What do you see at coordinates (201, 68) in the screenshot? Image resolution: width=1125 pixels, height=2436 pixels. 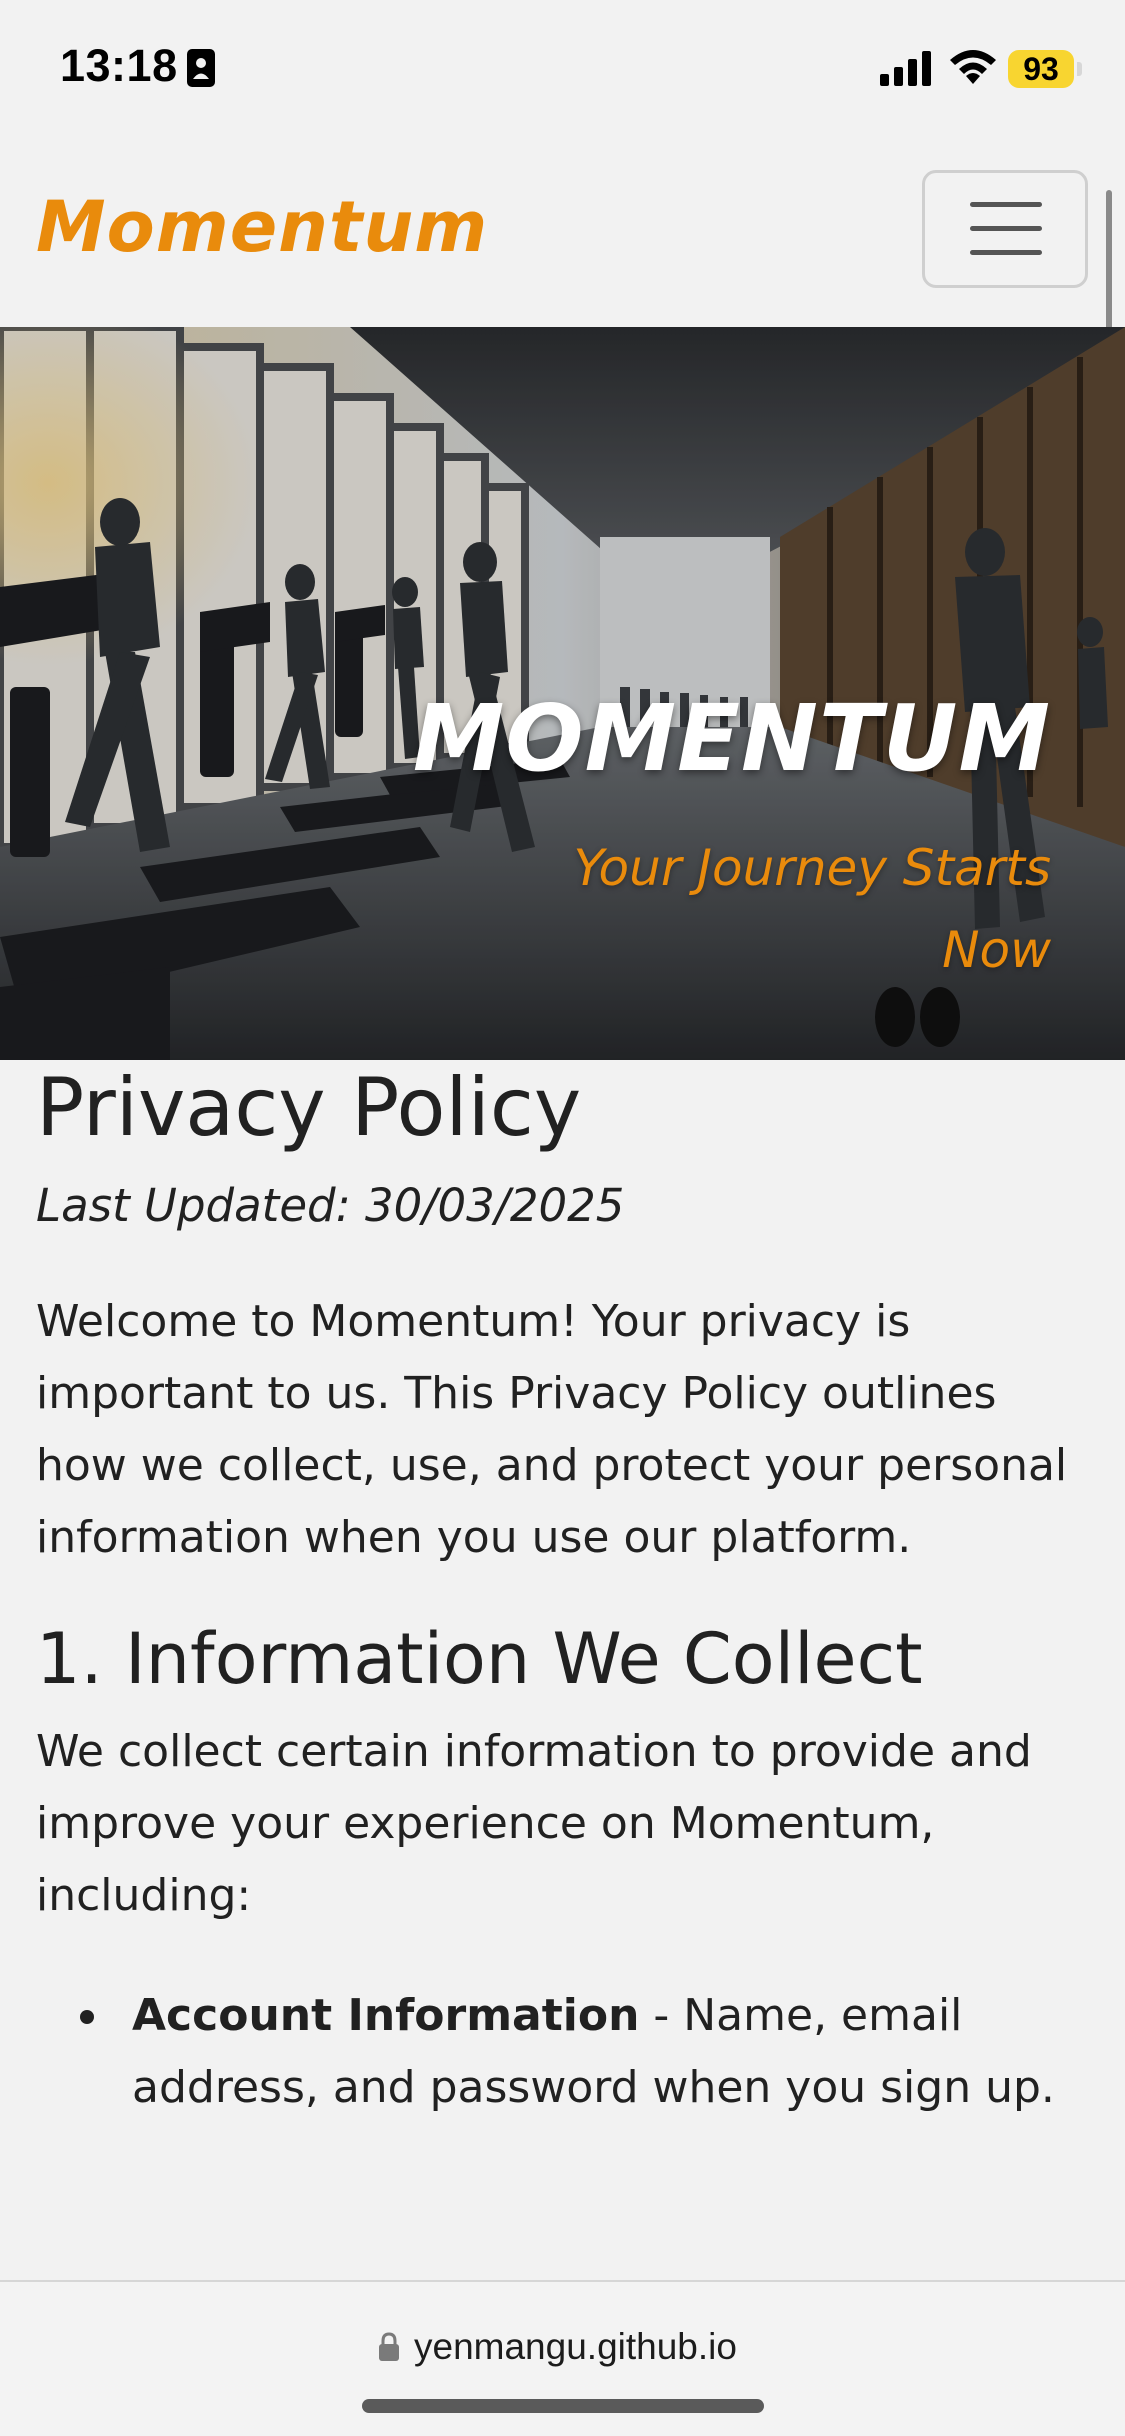 I see `id-card-icon` at bounding box center [201, 68].